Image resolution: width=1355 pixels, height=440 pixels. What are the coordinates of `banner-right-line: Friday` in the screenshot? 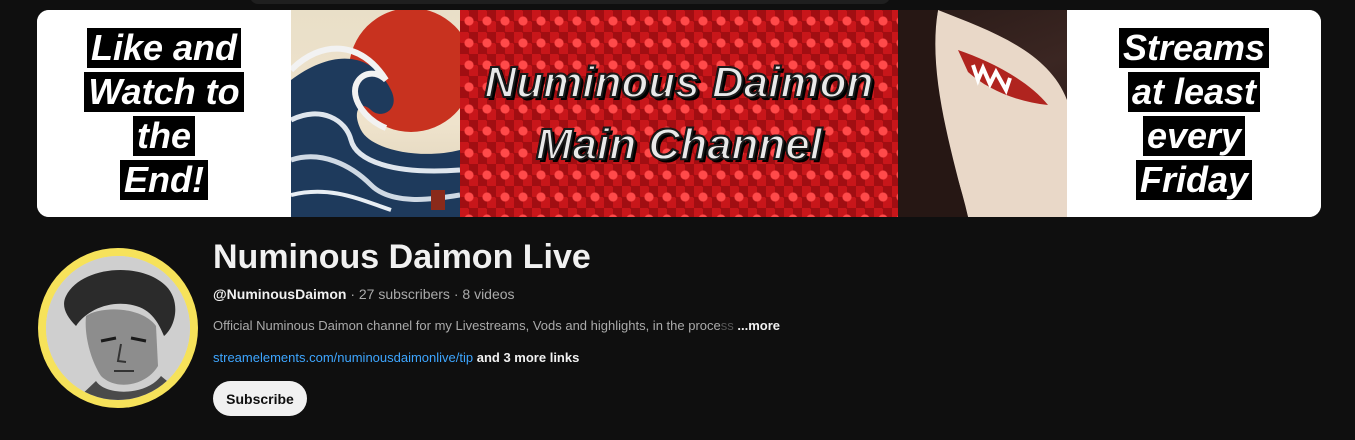 It's located at (1194, 179).